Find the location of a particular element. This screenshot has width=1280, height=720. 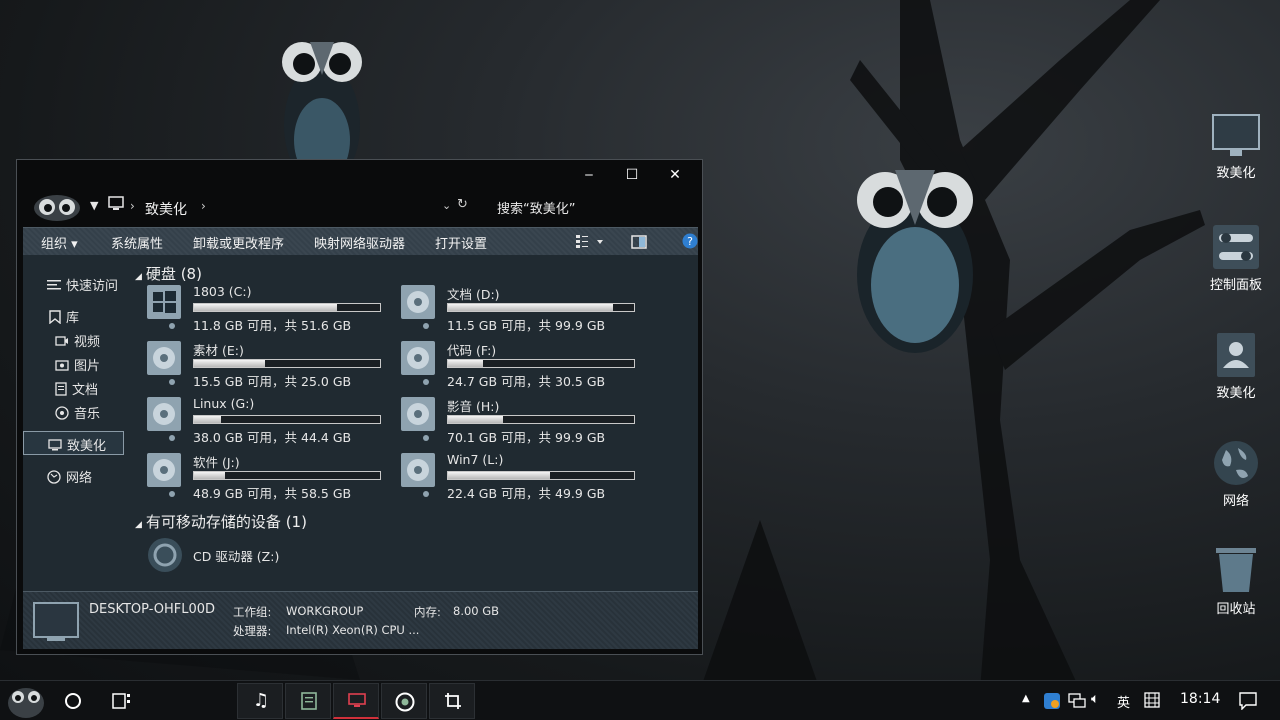

refresh-icon: ↻ is located at coordinates (462, 204).